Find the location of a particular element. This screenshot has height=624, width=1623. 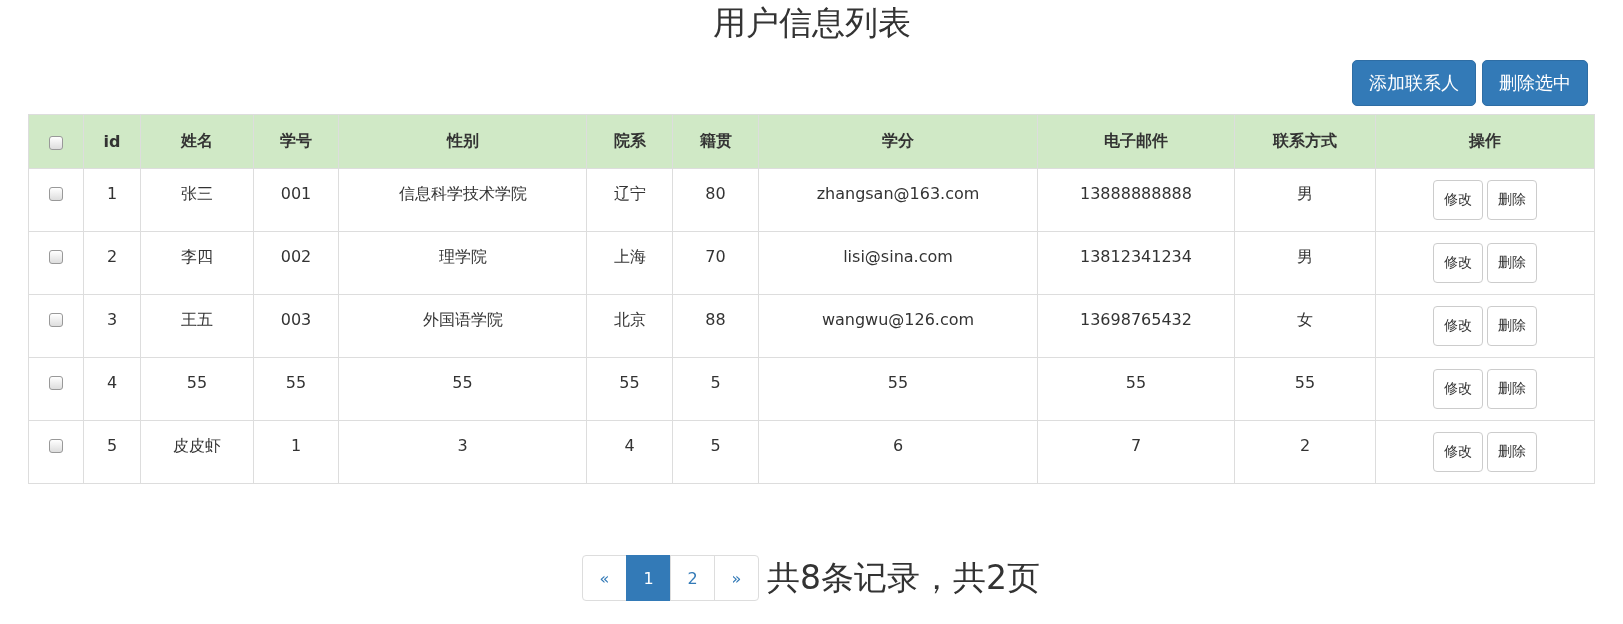

table-cell: 北京 is located at coordinates (629, 320).